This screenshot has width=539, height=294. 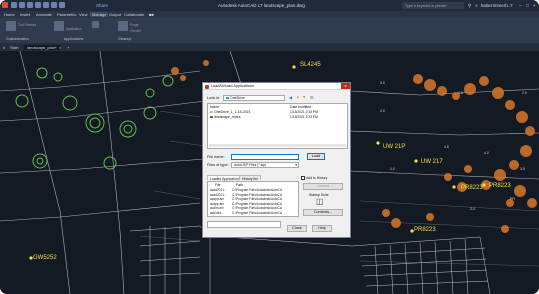 What do you see at coordinates (520, 5) in the screenshot?
I see `minimize-icon: –` at bounding box center [520, 5].